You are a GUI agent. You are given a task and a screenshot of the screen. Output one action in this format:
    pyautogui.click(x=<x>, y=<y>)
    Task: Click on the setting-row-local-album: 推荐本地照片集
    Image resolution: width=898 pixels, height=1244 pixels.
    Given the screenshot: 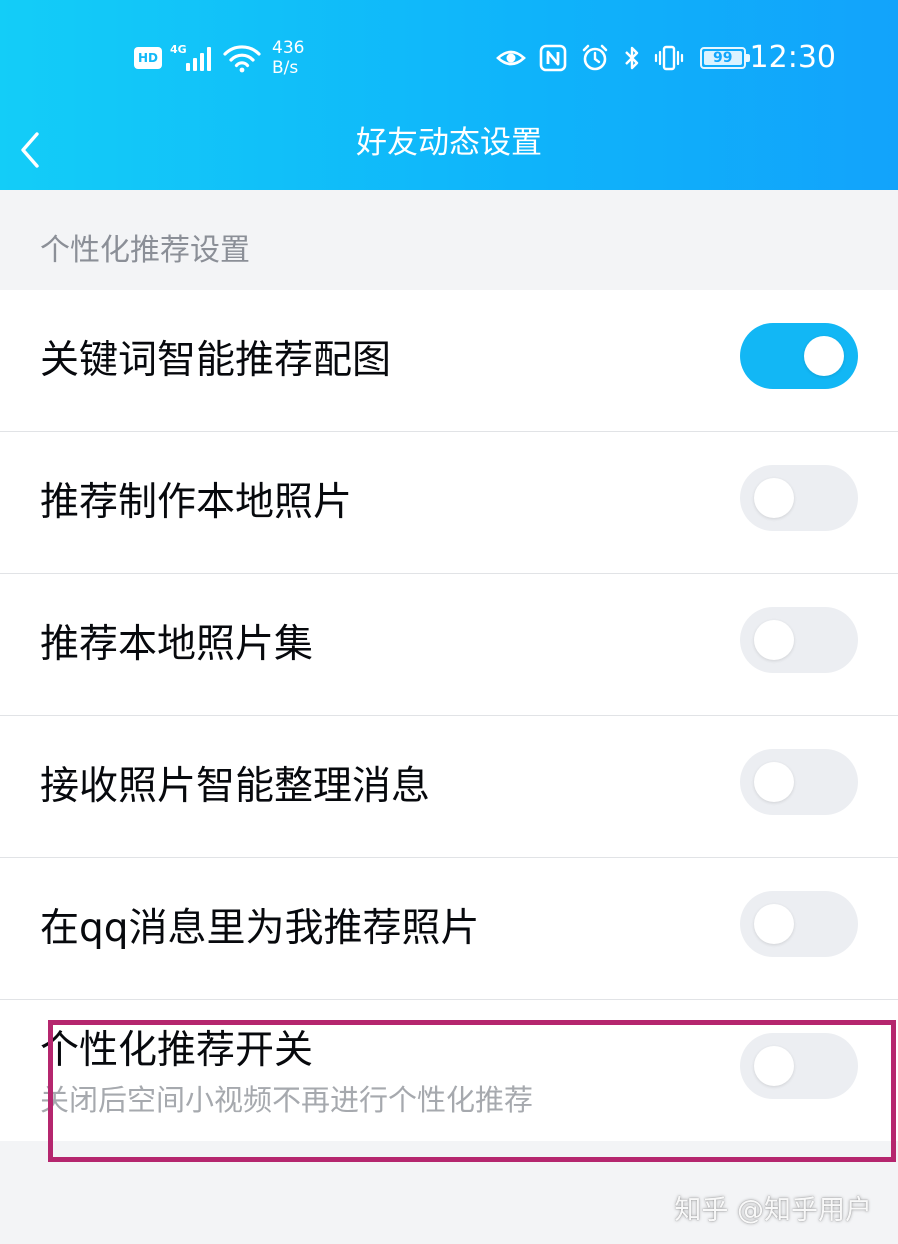 What is the action you would take?
    pyautogui.click(x=449, y=644)
    